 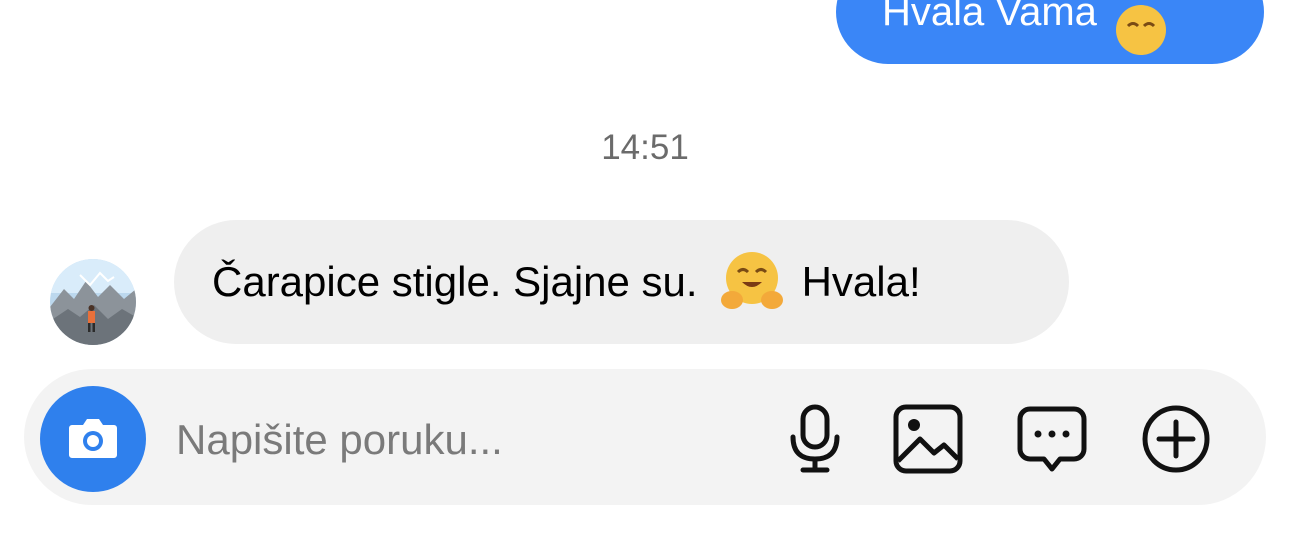 I want to click on message-input, so click(x=466, y=440).